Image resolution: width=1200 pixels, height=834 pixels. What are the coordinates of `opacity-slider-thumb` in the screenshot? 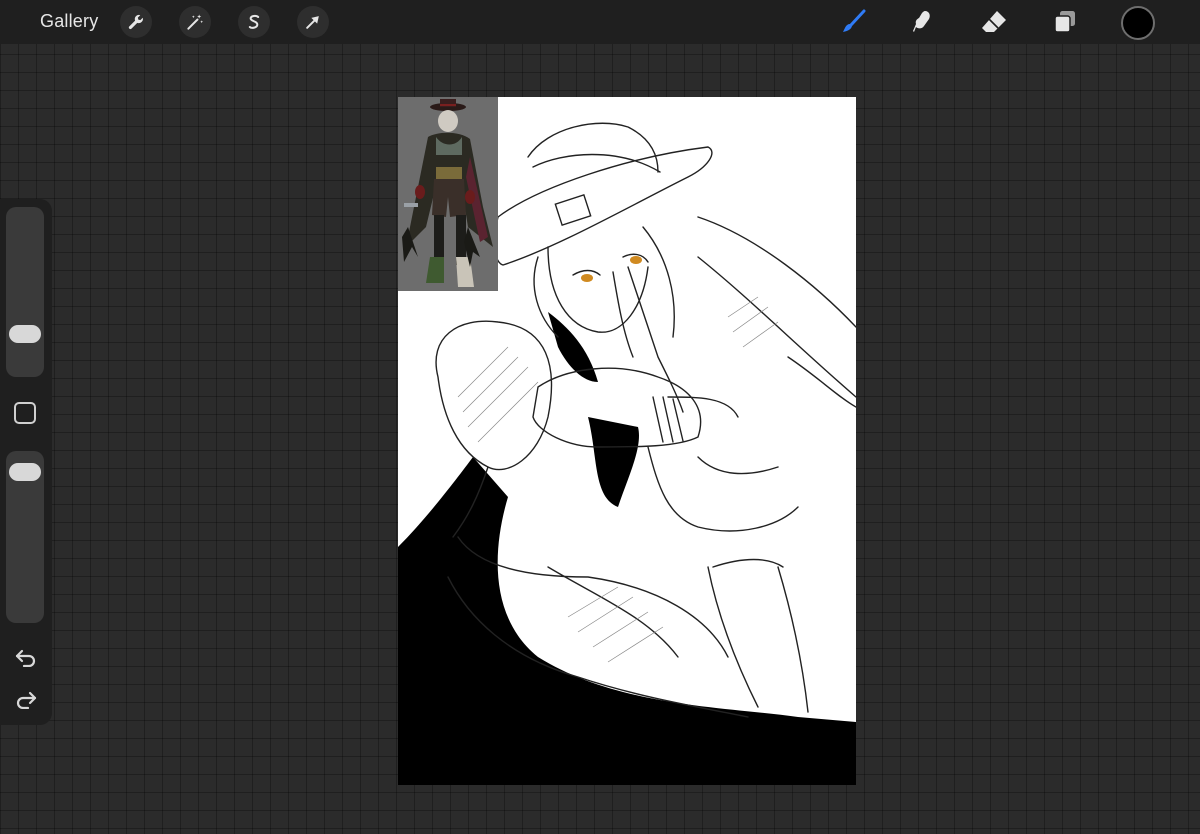 It's located at (25, 471).